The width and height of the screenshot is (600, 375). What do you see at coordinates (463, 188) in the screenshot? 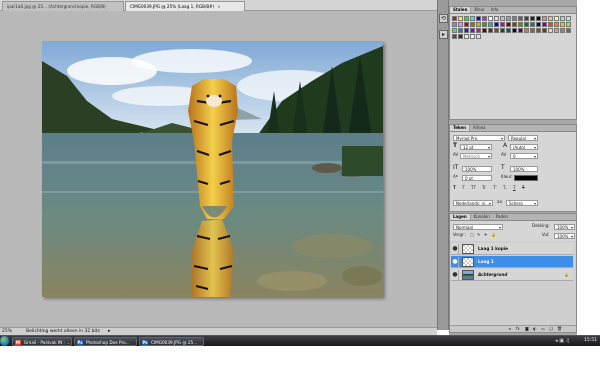
I see `faux-italic-button: T` at bounding box center [463, 188].